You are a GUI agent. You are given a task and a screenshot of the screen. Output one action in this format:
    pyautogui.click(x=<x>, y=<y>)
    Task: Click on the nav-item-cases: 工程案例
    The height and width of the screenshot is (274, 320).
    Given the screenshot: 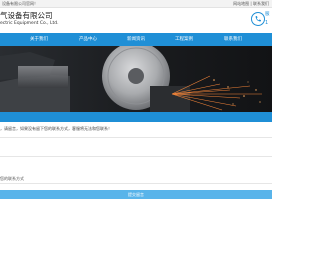 What is the action you would take?
    pyautogui.click(x=184, y=39)
    